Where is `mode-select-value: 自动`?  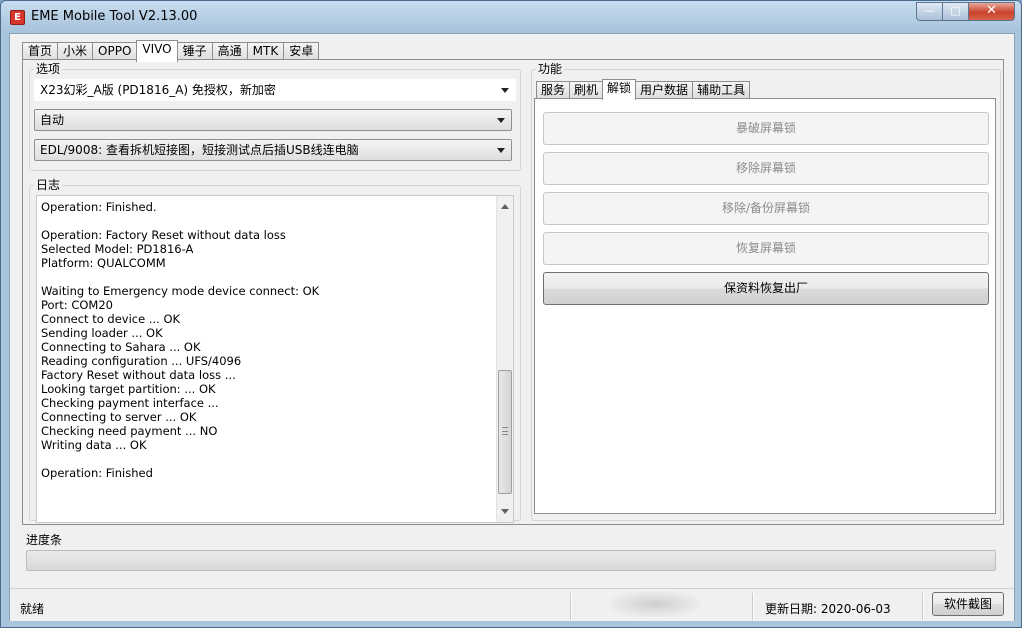 mode-select-value: 自动 is located at coordinates (52, 120).